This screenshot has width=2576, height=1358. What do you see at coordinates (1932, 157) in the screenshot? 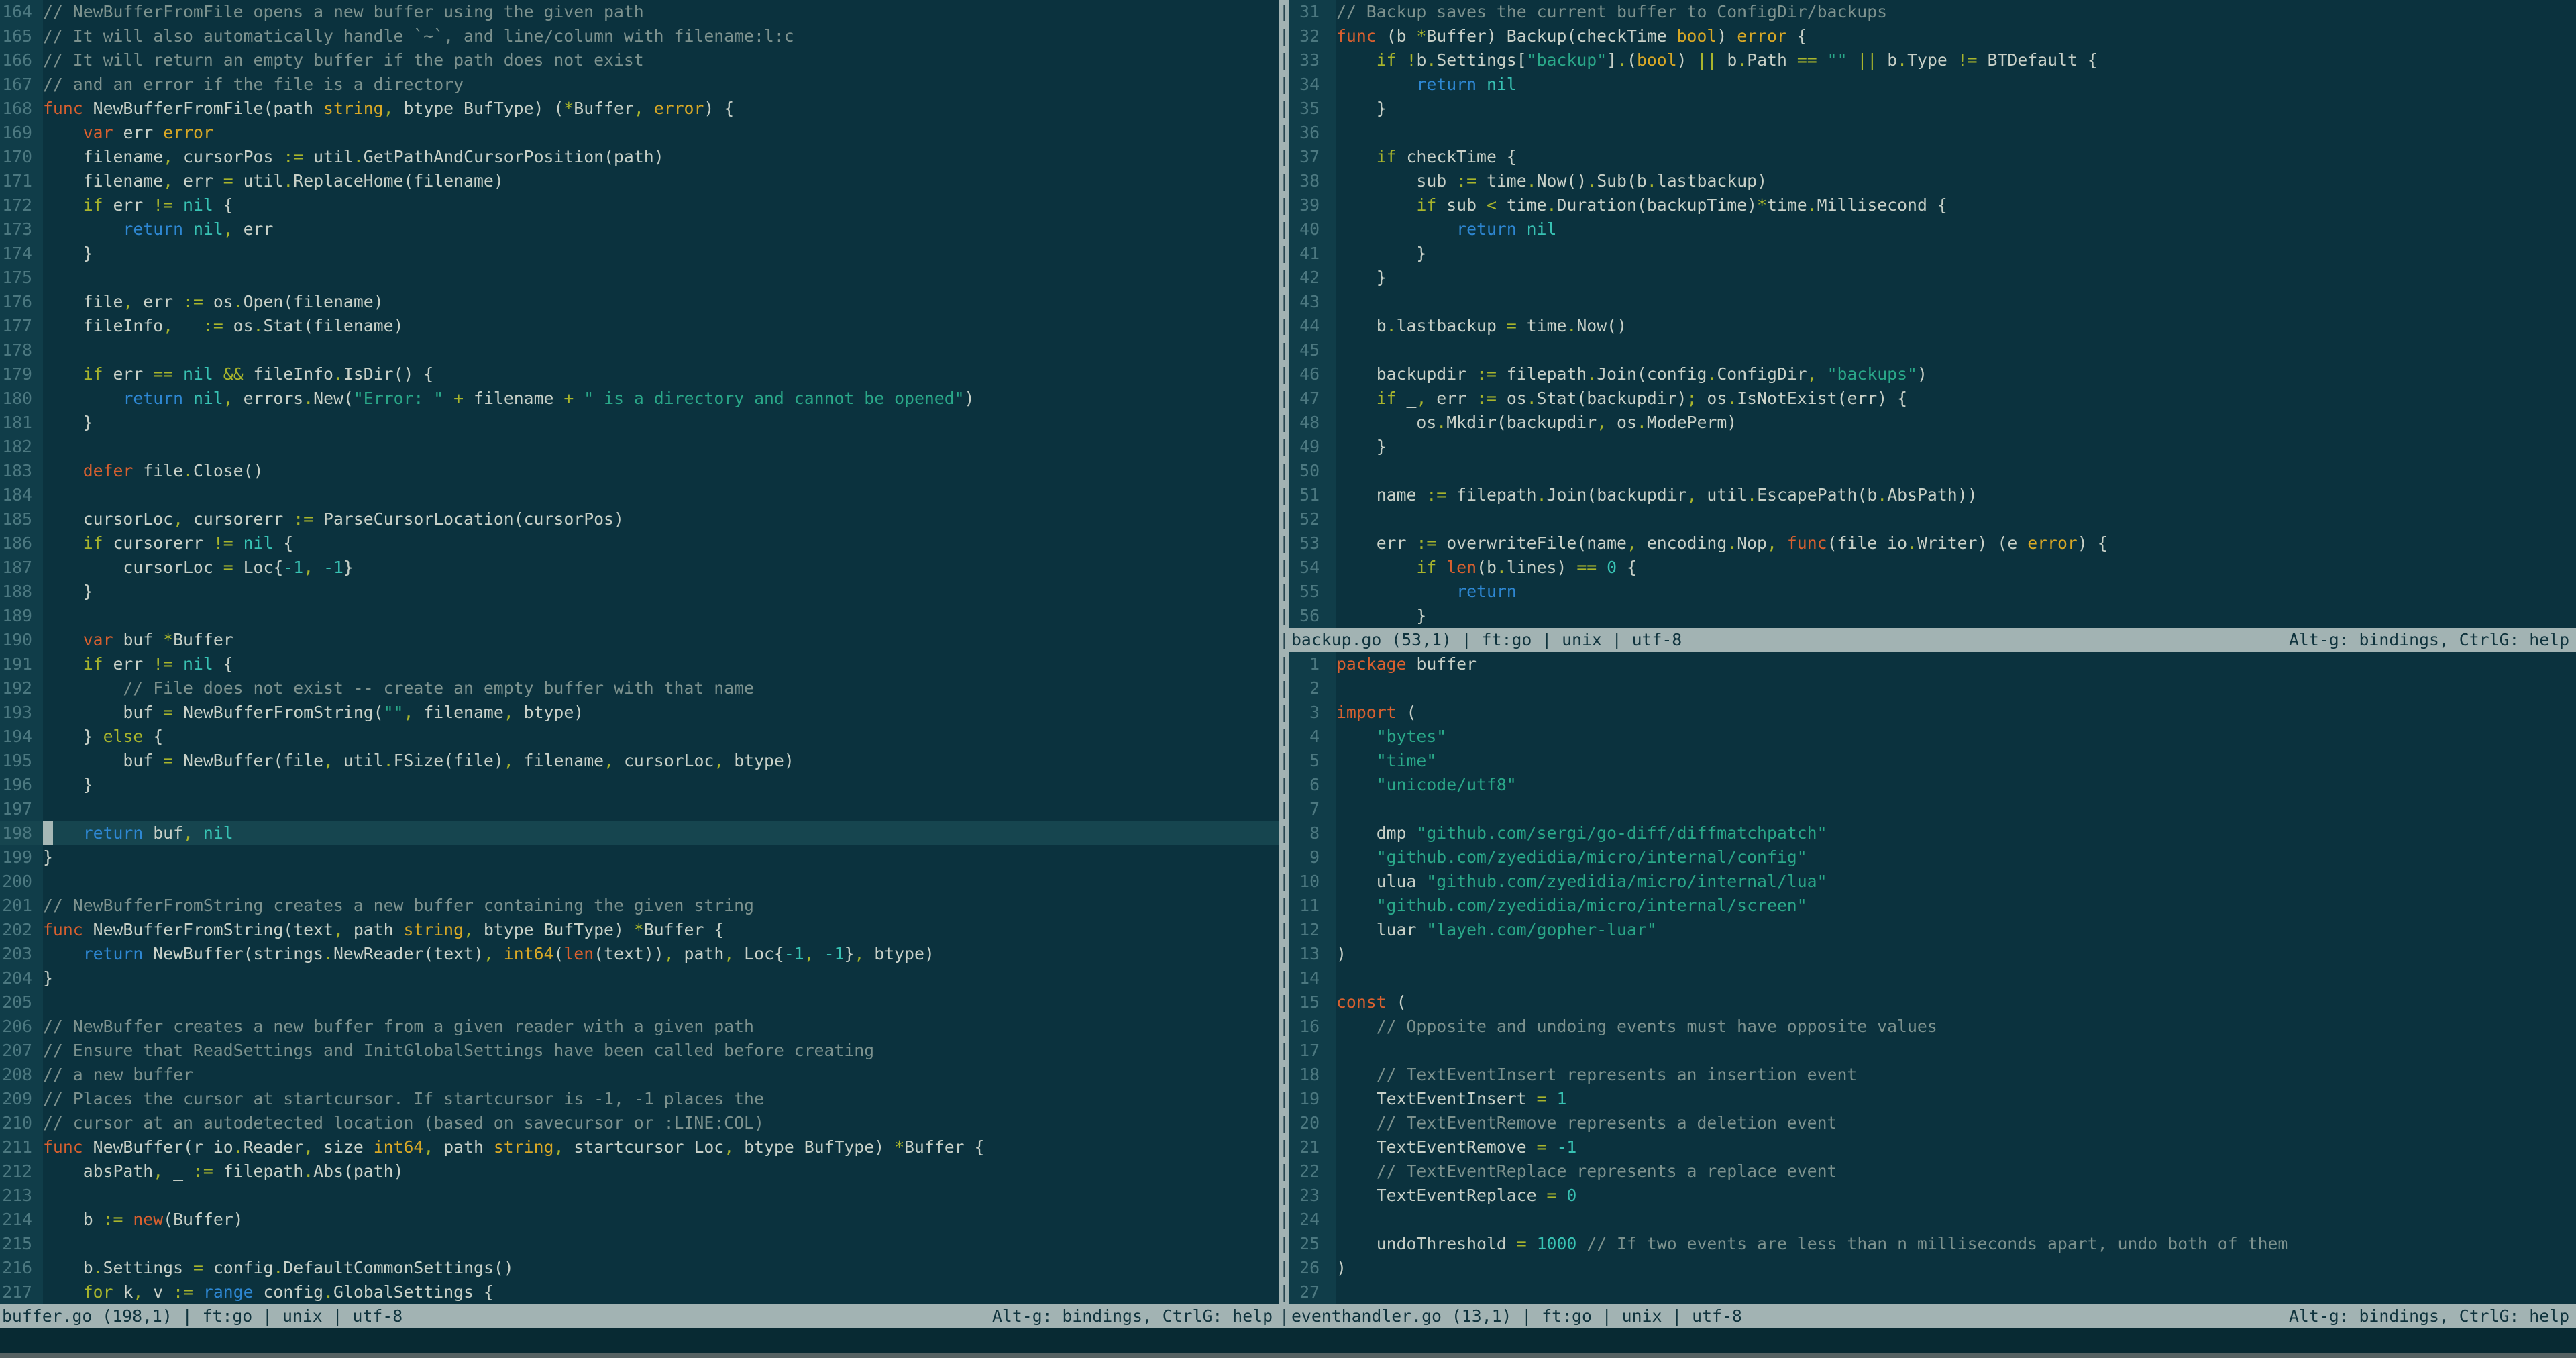
I see `code-line: 37 if checkTime {` at bounding box center [1932, 157].